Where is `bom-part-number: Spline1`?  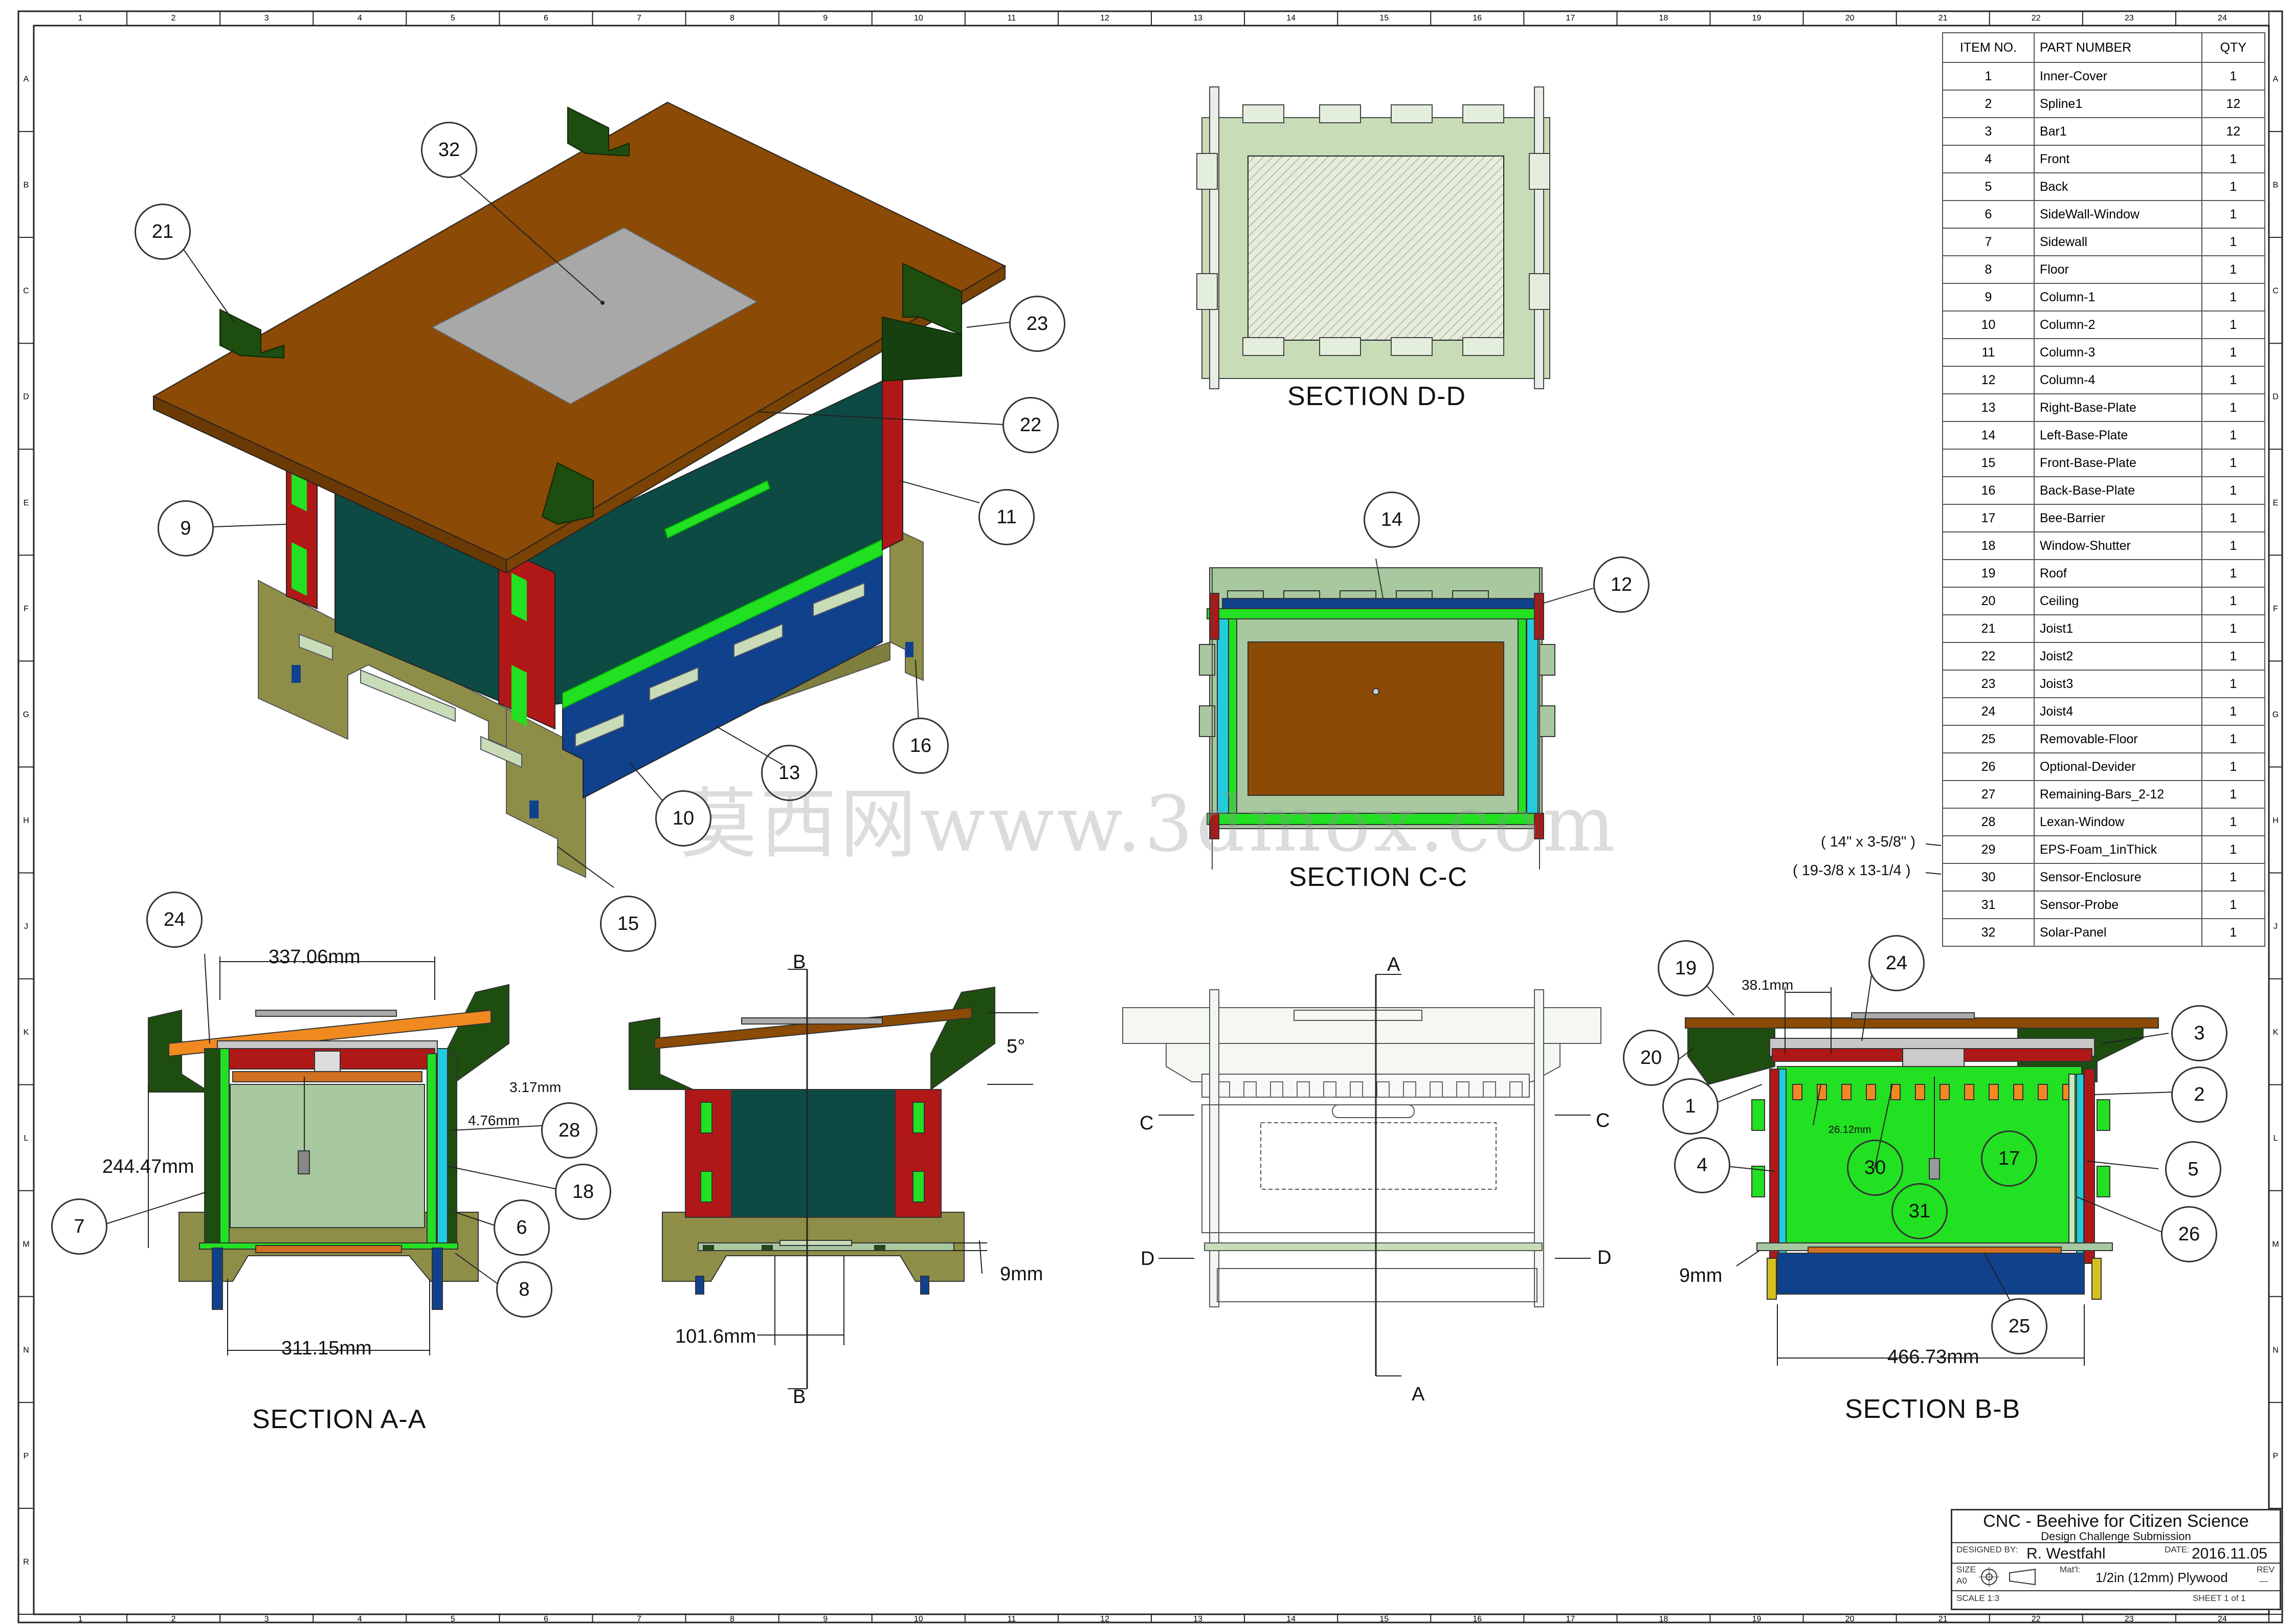 bom-part-number: Spline1 is located at coordinates (2117, 104).